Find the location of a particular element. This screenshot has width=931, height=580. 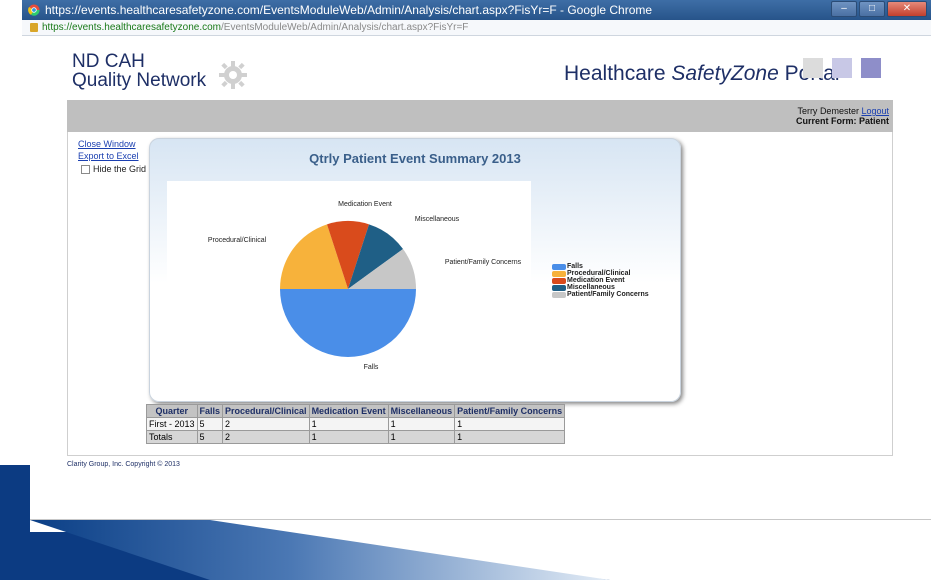

legend-item: Patient/Family Concerns is located at coordinates (600, 294).